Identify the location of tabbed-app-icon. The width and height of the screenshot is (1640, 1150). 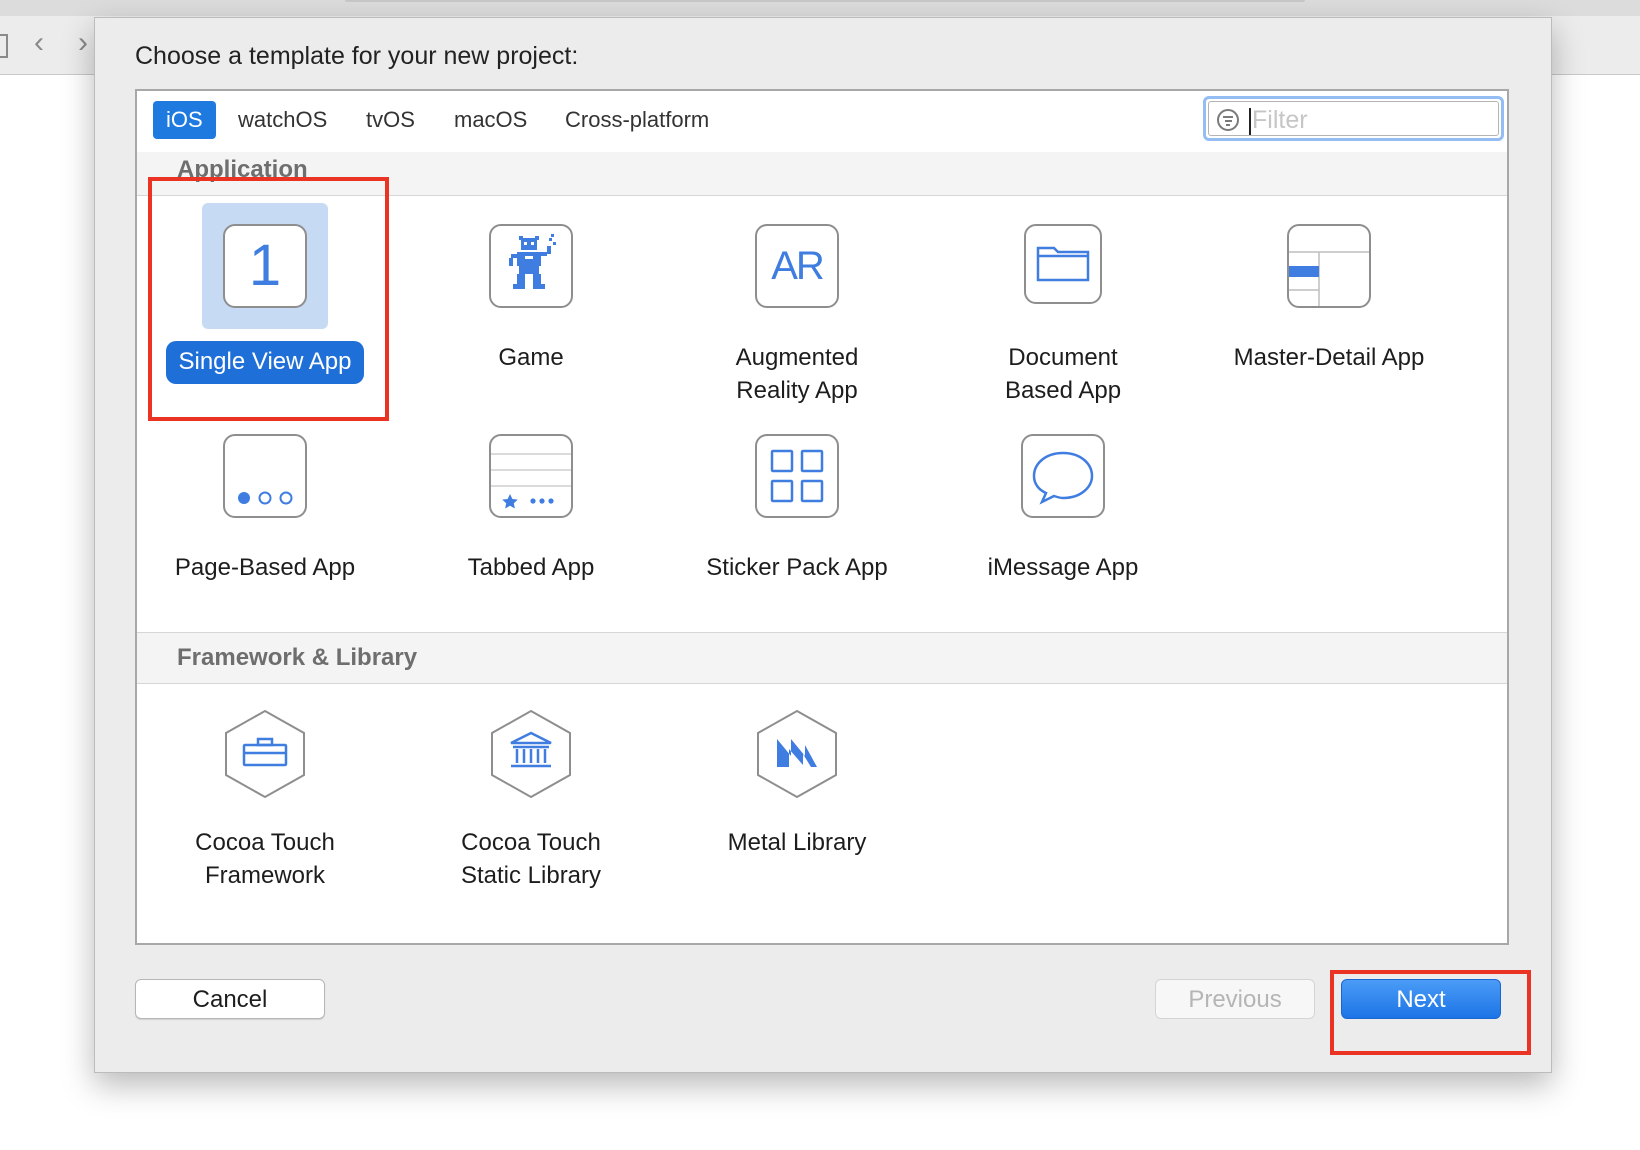
(531, 476).